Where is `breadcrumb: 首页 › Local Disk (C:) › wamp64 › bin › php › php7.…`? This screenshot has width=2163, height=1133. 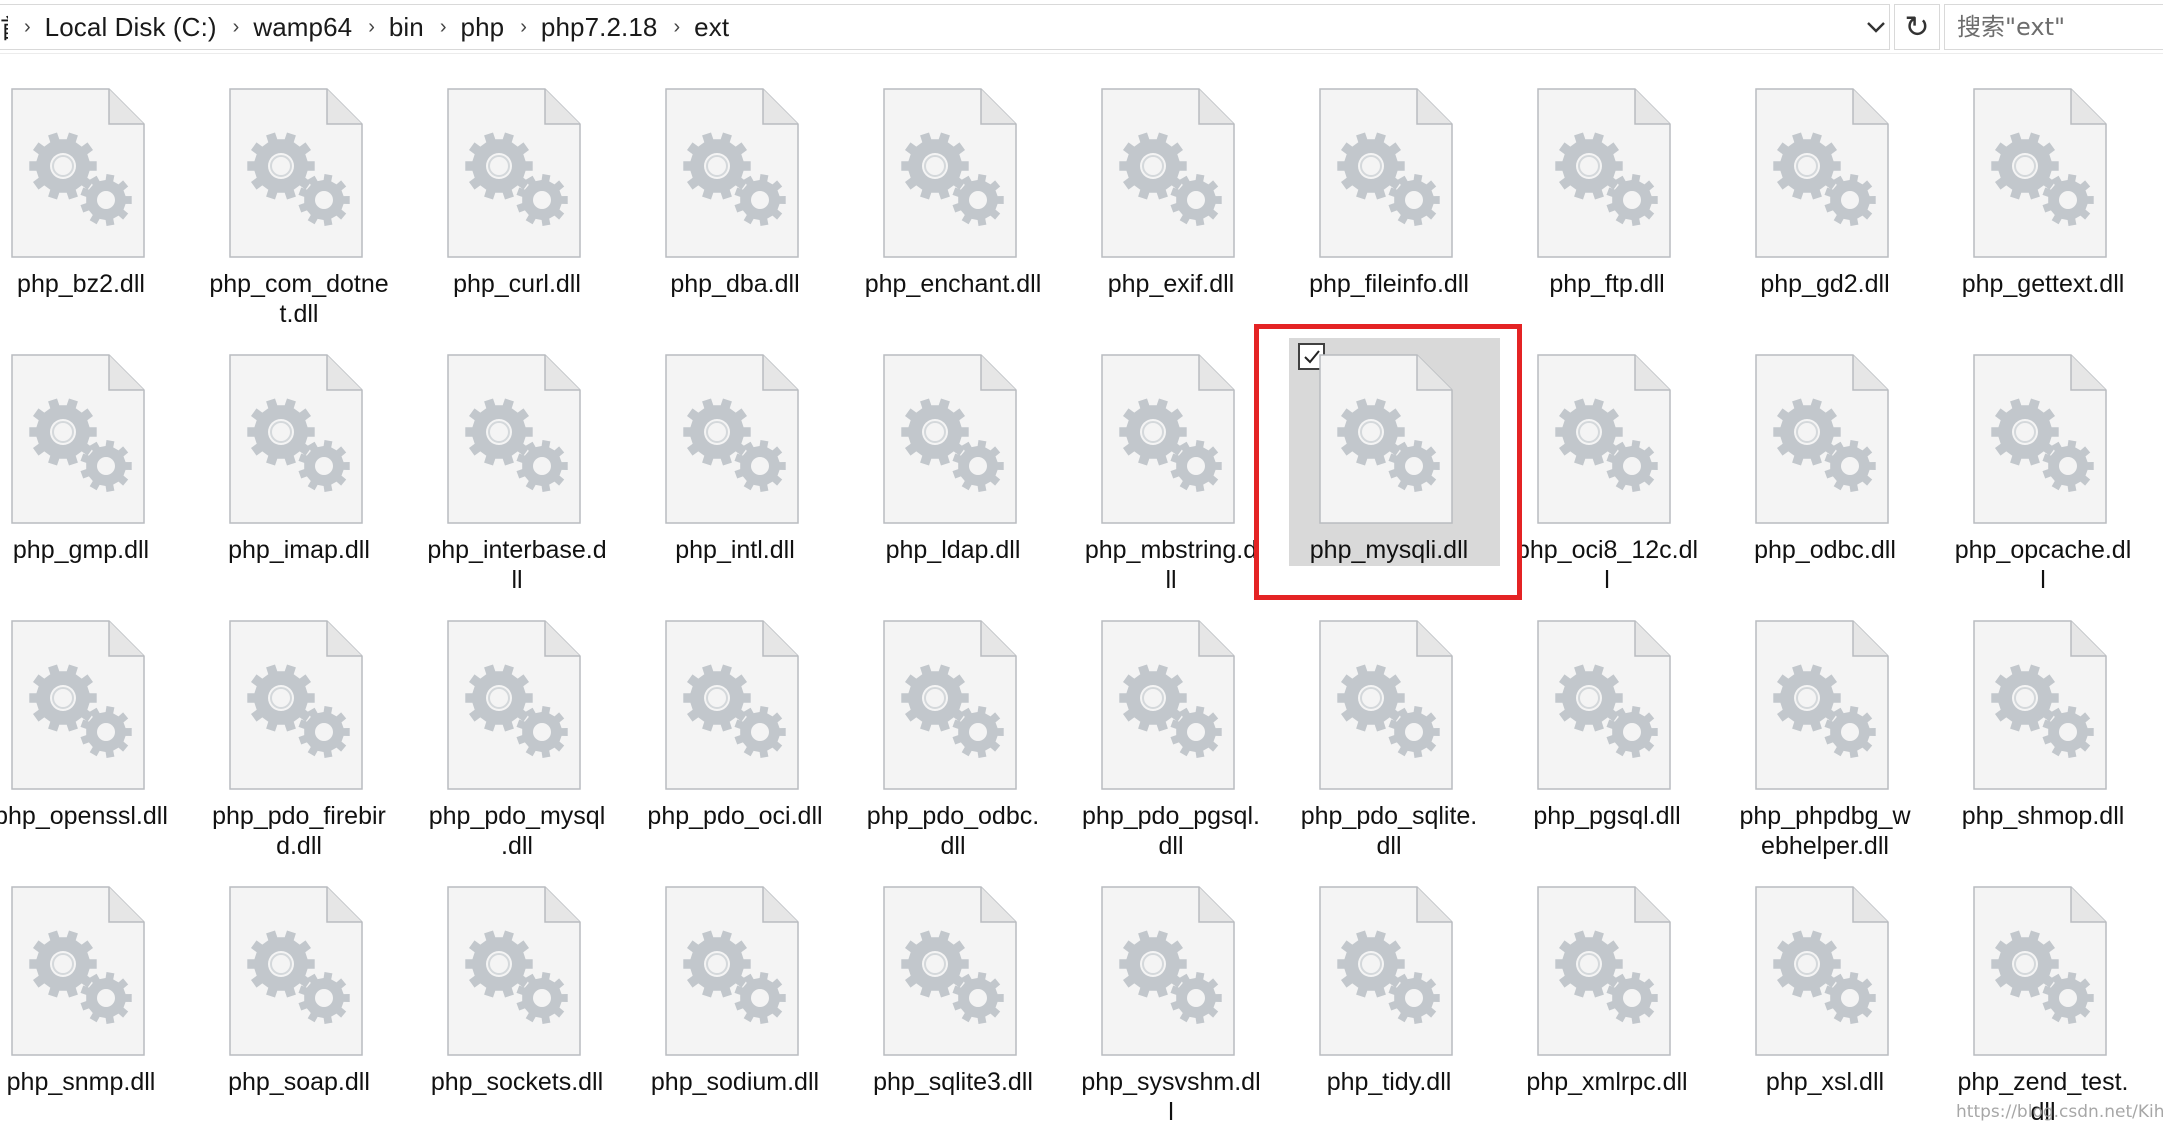 breadcrumb: 首页 › Local Disk (C:) › wamp64 › bin › php › php7.… is located at coordinates (945, 27).